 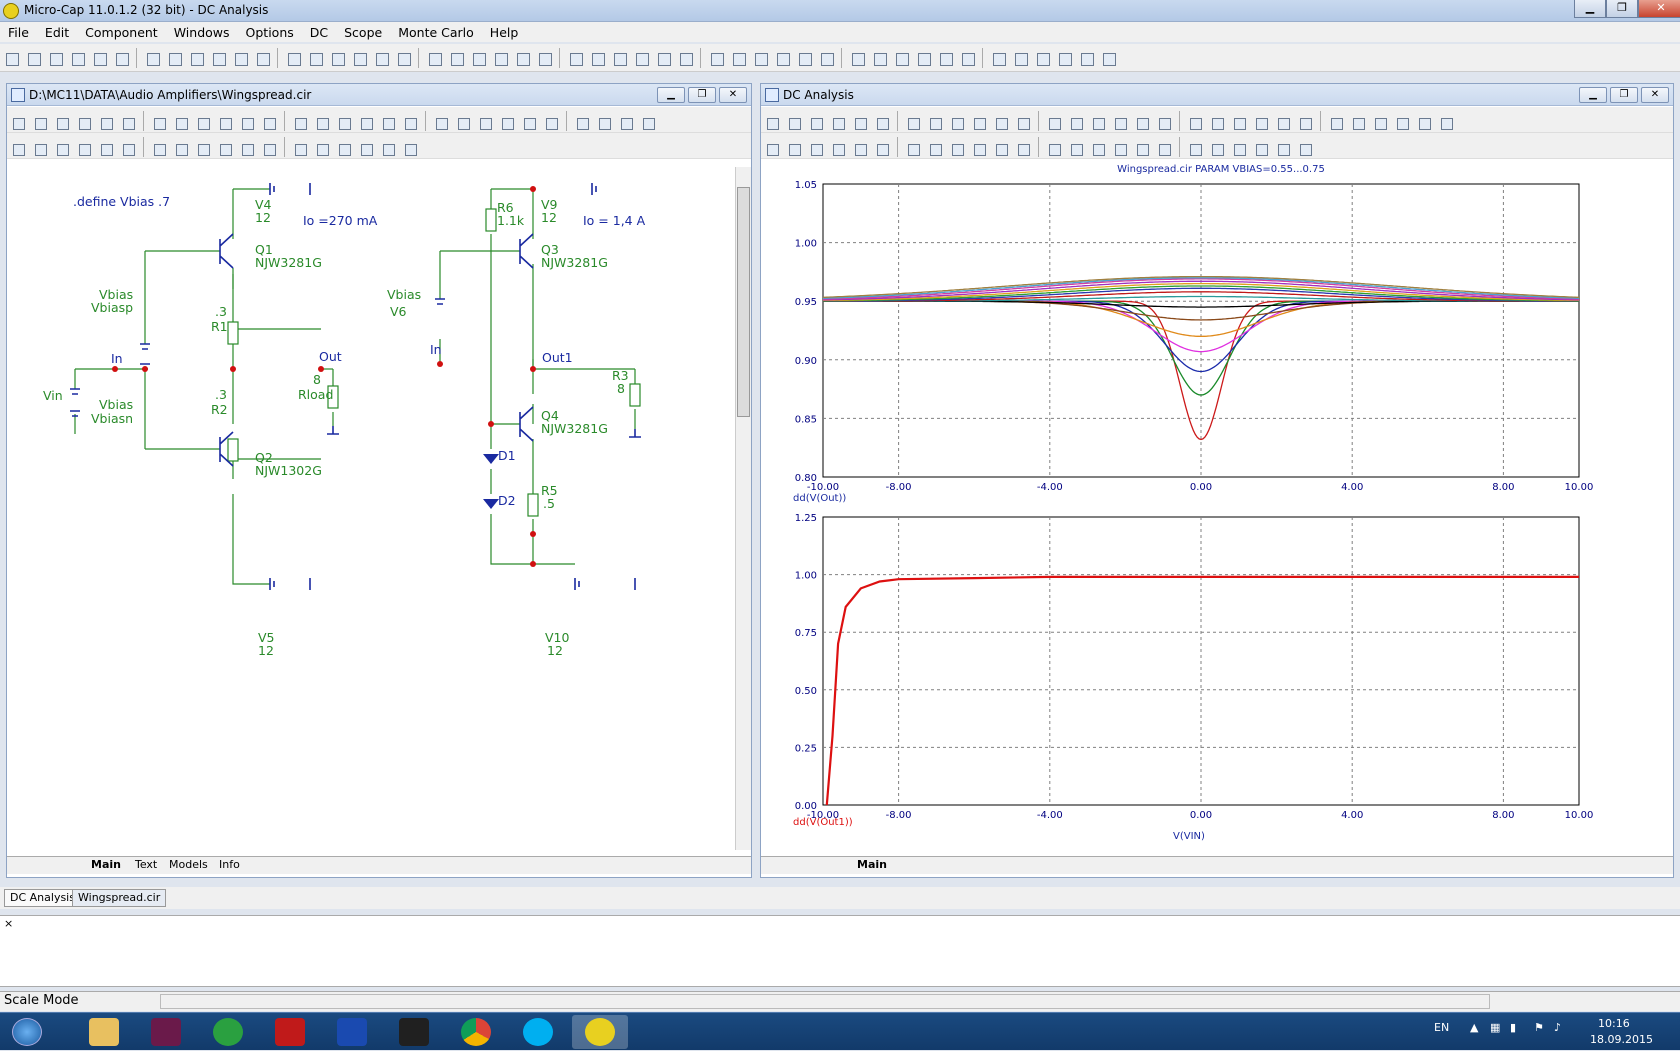 I want to click on tray-date: 18.09.2015, so click(x=1621, y=1039).